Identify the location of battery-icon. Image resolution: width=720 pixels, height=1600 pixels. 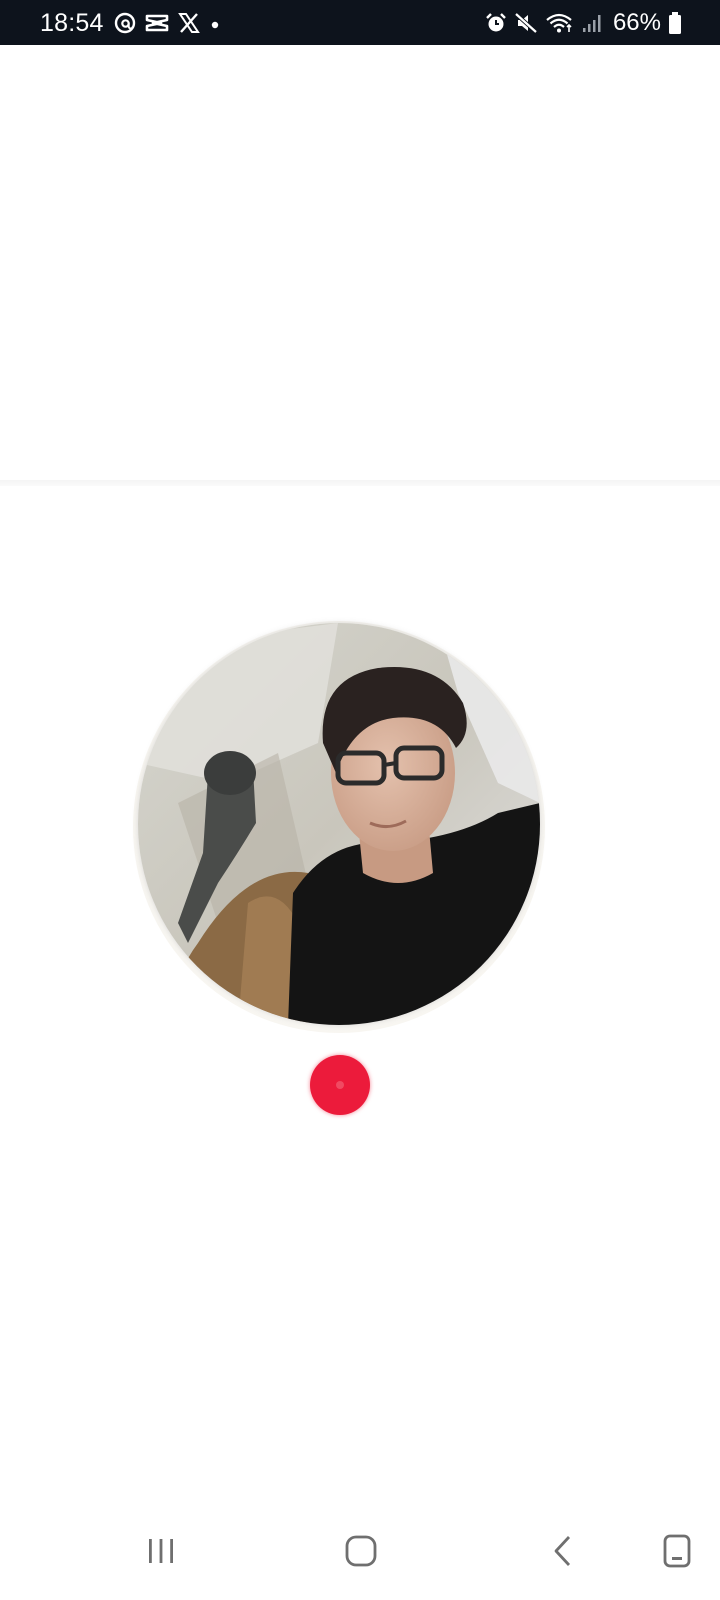
(675, 23).